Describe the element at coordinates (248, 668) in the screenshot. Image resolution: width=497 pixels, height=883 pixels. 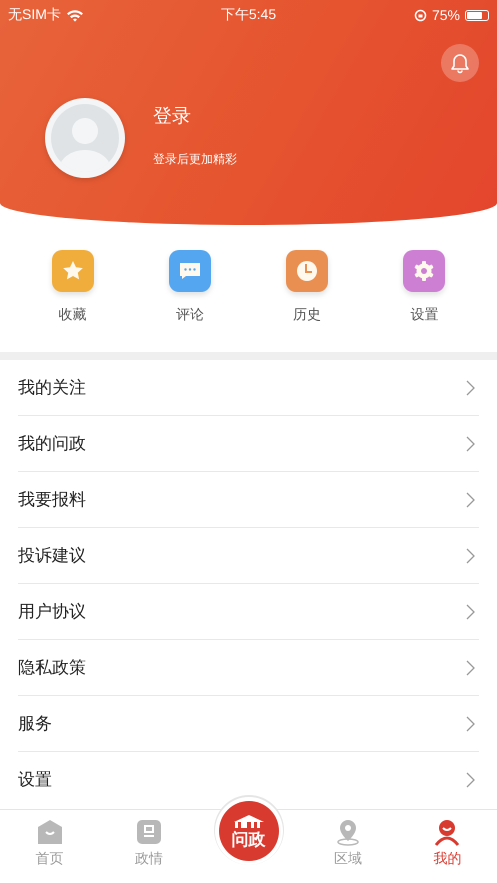
I see `menu-item: 隐私政策` at that location.